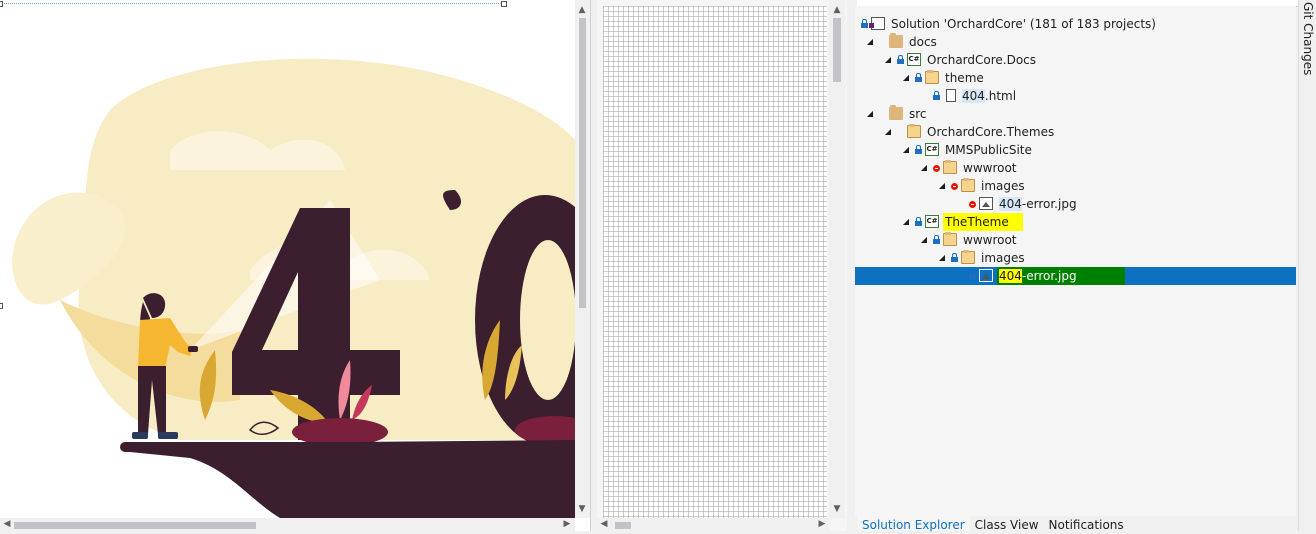 The image size is (1316, 534). I want to click on tree-item-404-html: 404.html, so click(1075, 96).